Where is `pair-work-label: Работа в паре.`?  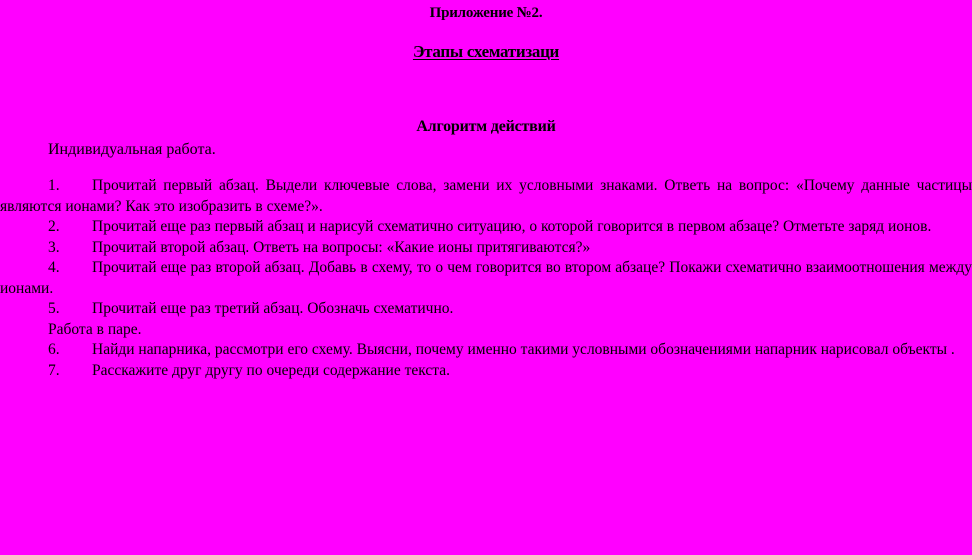 pair-work-label: Работа в паре. is located at coordinates (95, 329).